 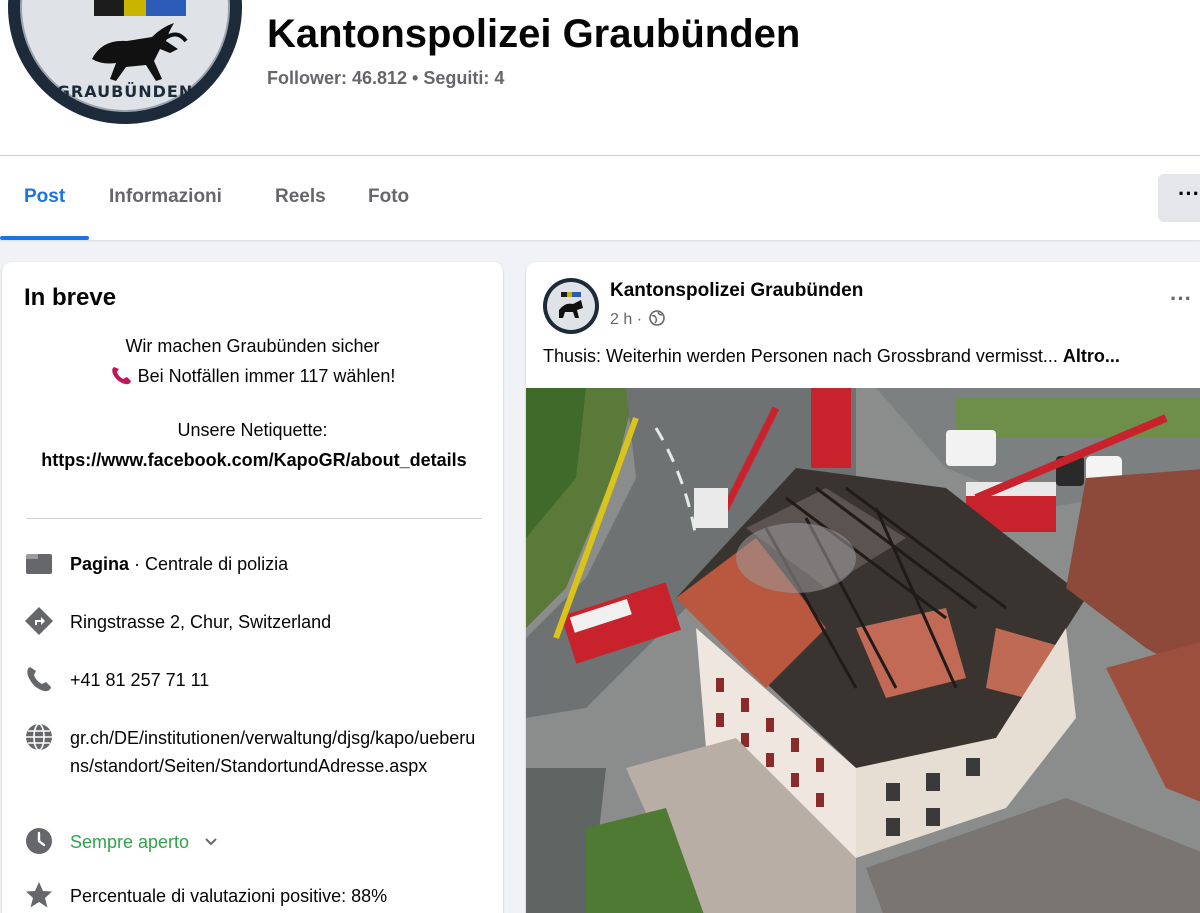 I want to click on tab-foto: Foto, so click(x=388, y=198).